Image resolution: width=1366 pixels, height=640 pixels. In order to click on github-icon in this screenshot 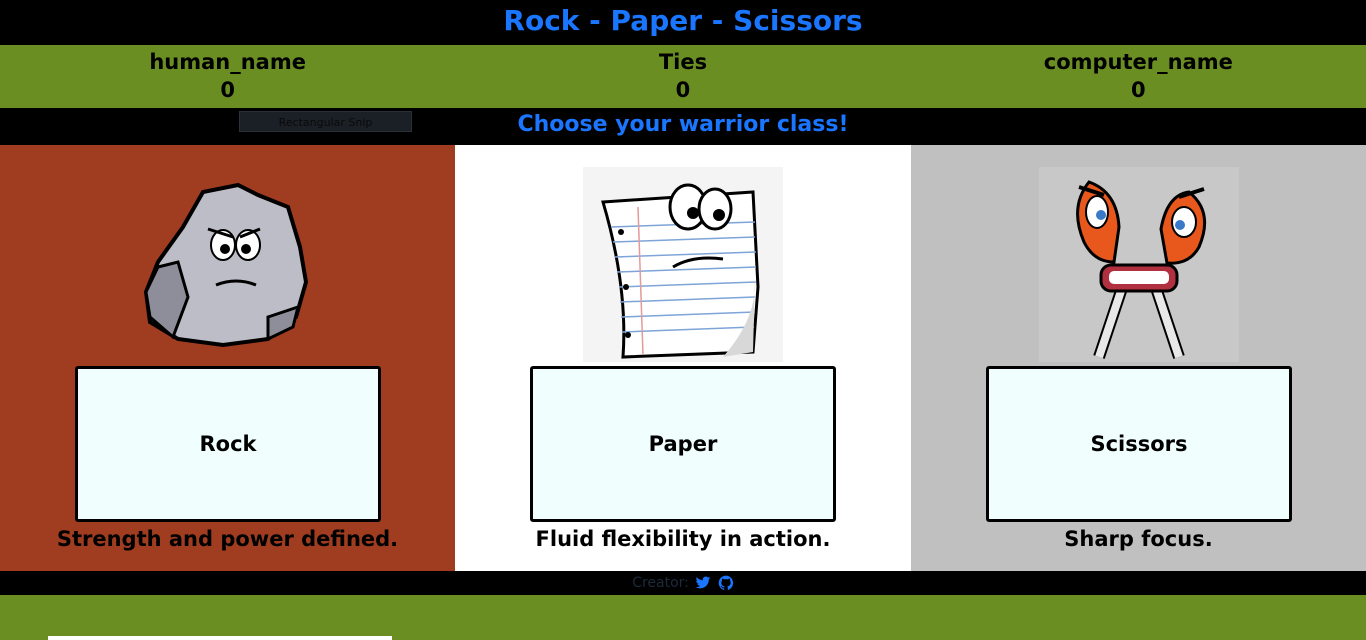, I will do `click(726, 583)`.